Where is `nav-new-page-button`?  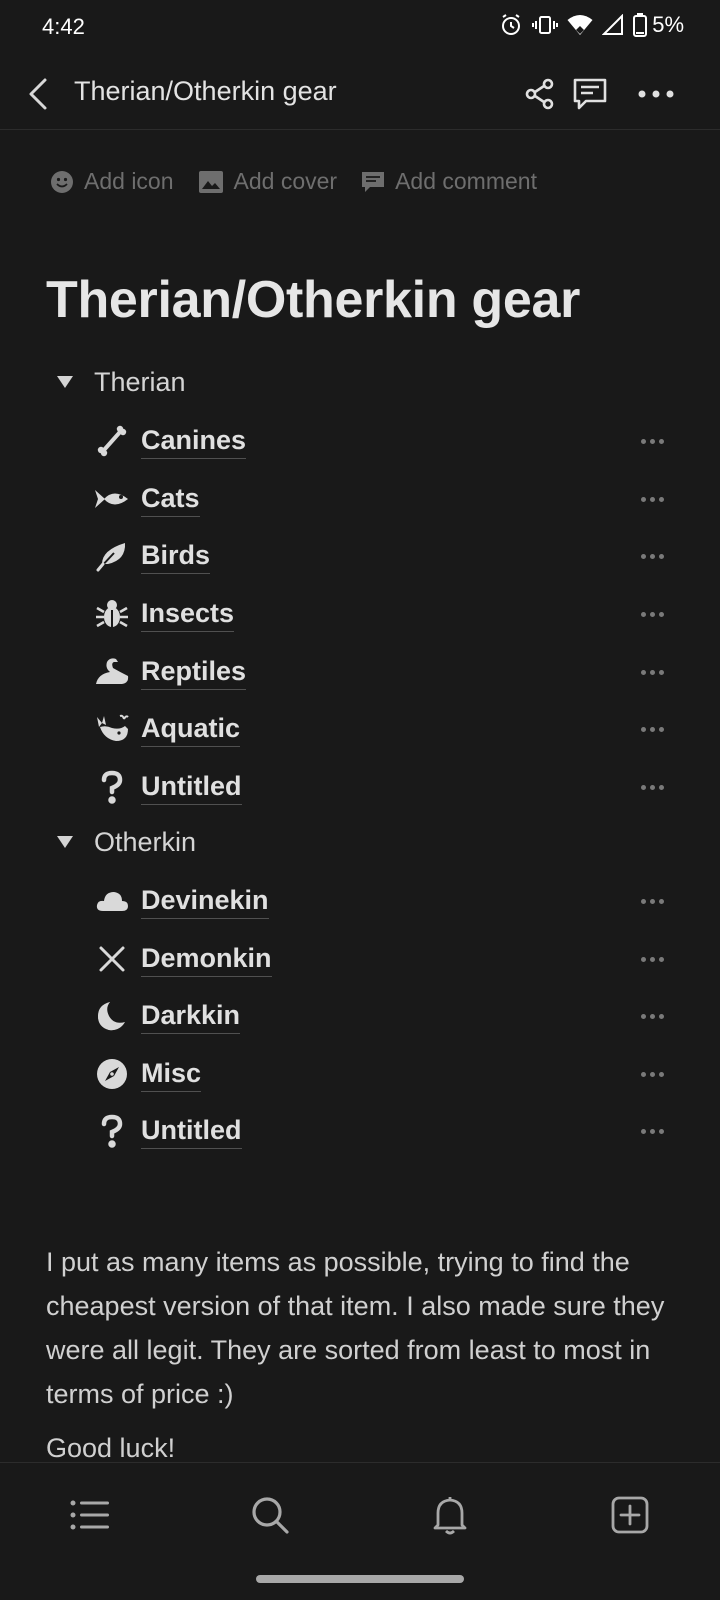
nav-new-page-button is located at coordinates (630, 1515).